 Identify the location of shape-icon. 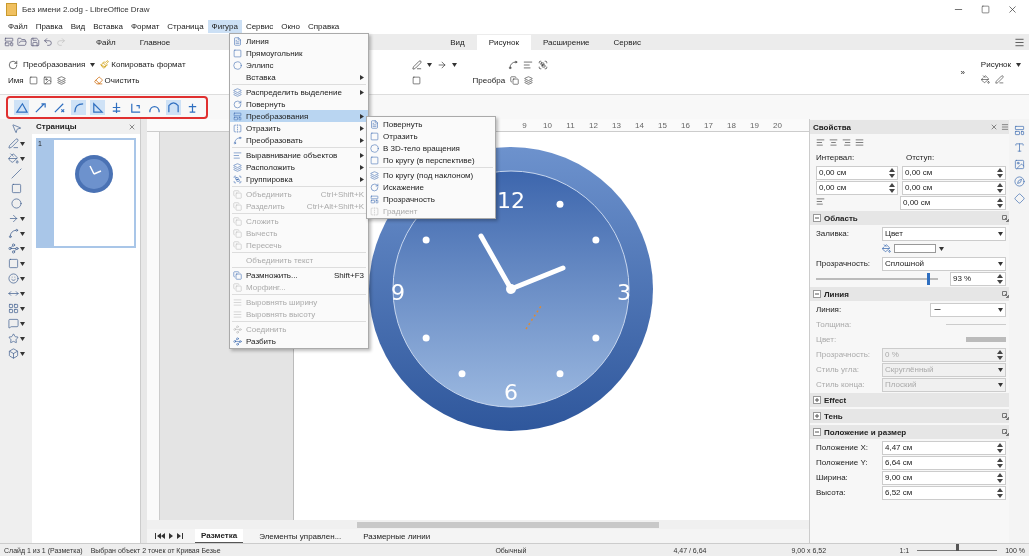
(13, 263).